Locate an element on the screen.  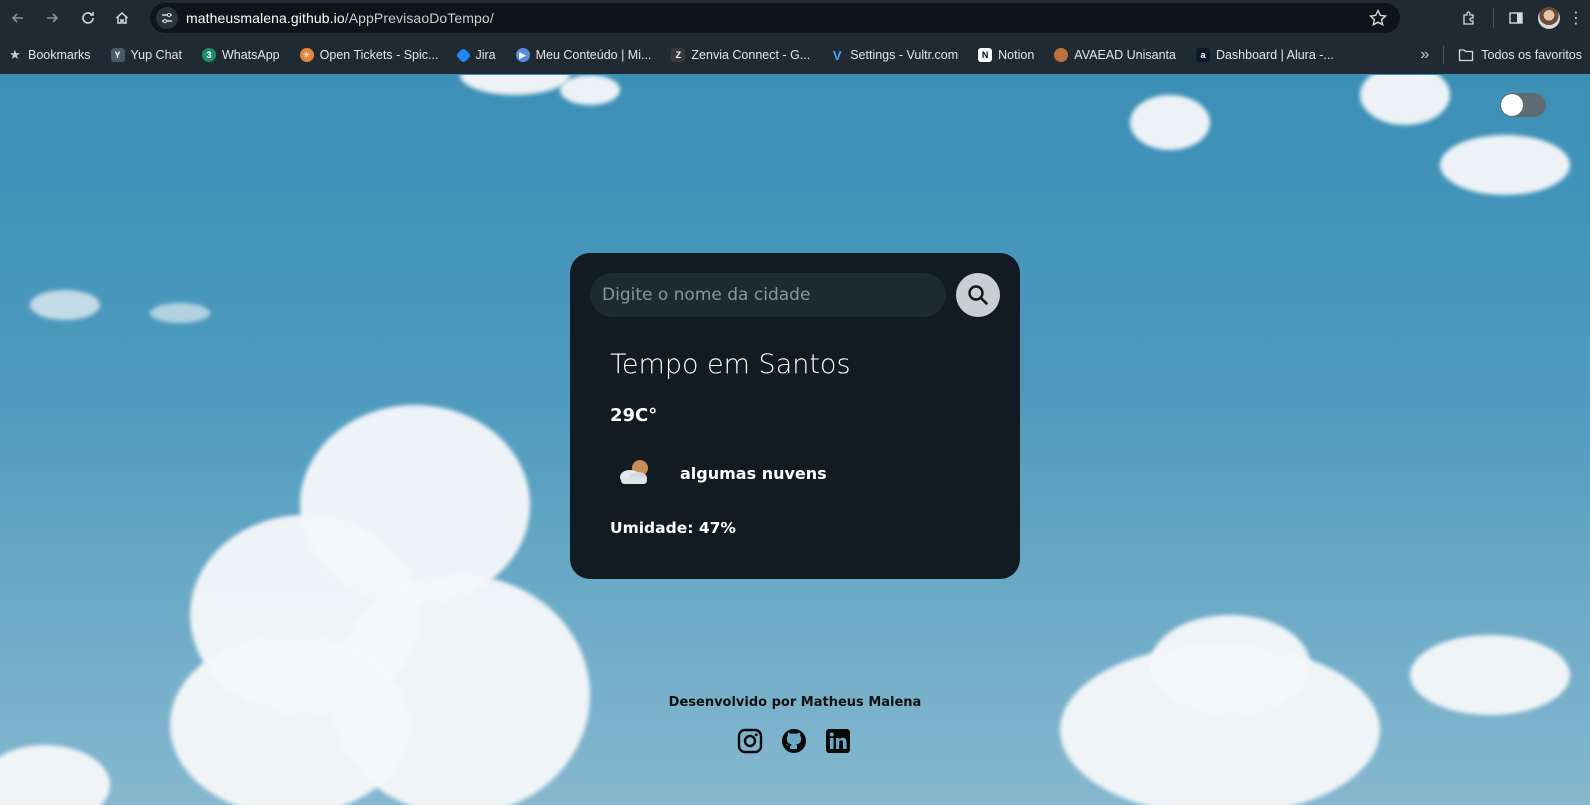
search-button is located at coordinates (978, 295).